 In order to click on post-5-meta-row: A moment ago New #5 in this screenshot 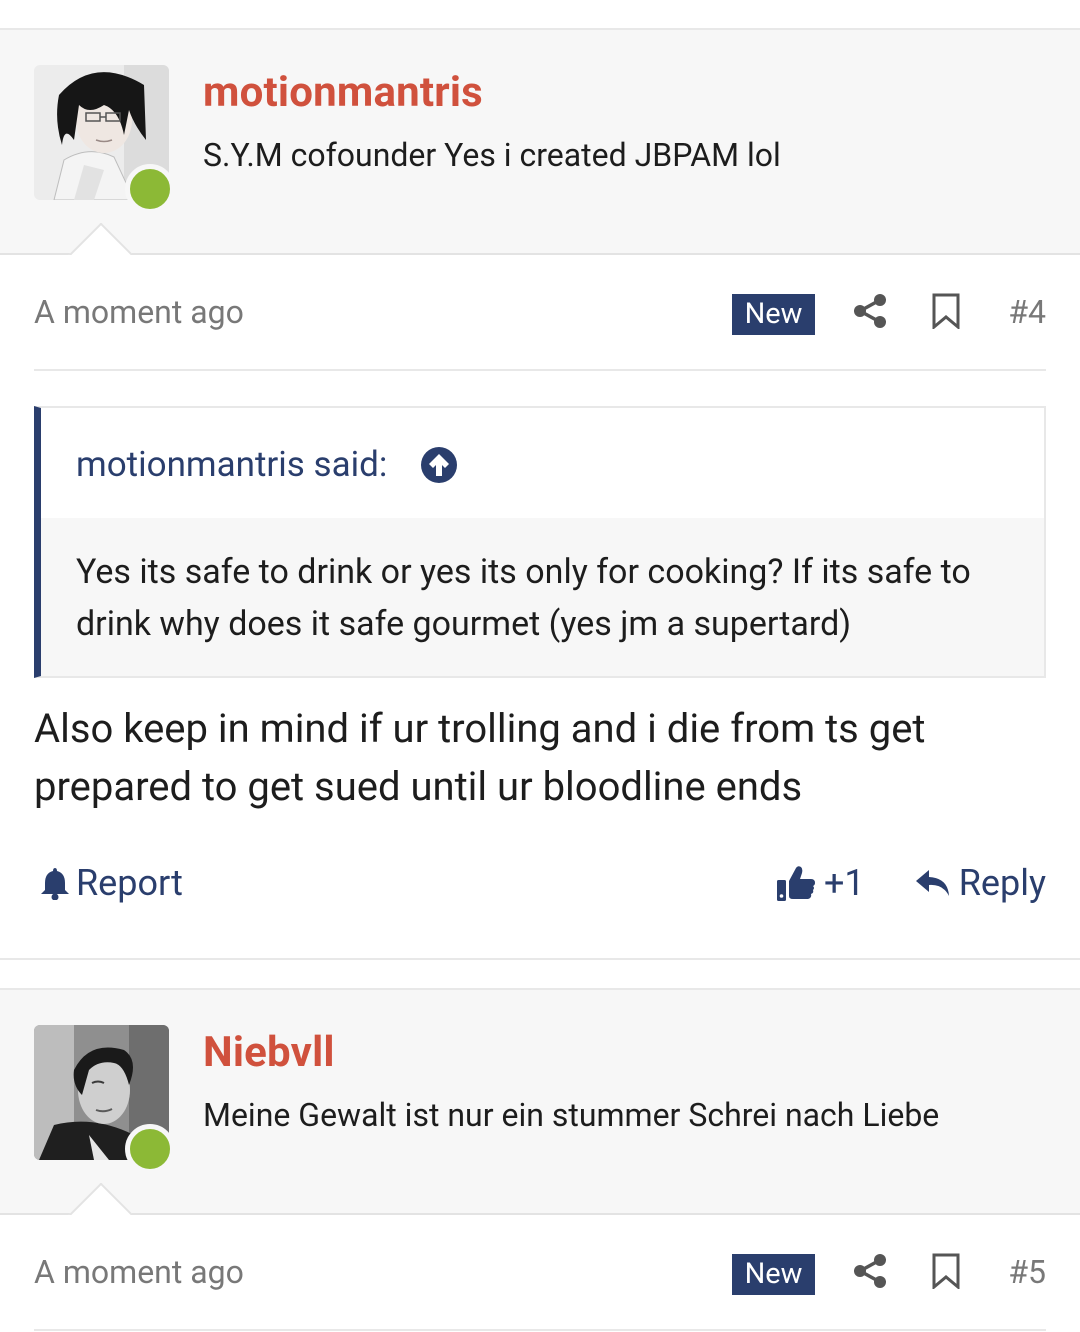, I will do `click(540, 1273)`.